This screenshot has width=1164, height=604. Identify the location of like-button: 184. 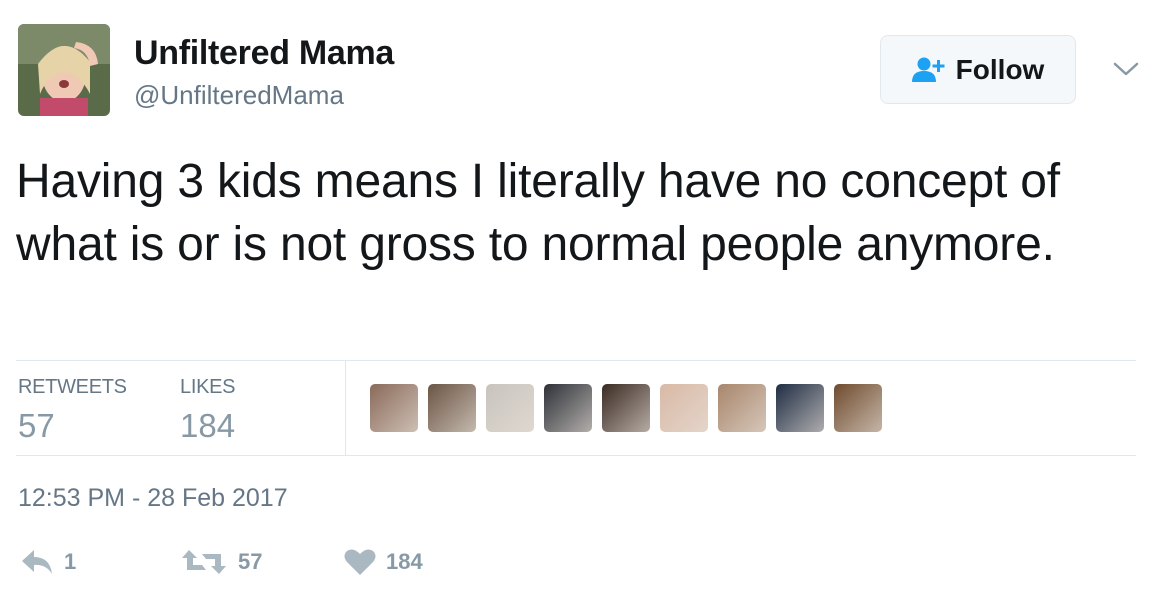
(383, 562).